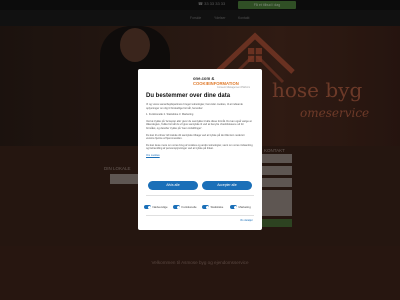 The image size is (400, 300). I want to click on show-details-link: Vis detaljer, so click(246, 220).